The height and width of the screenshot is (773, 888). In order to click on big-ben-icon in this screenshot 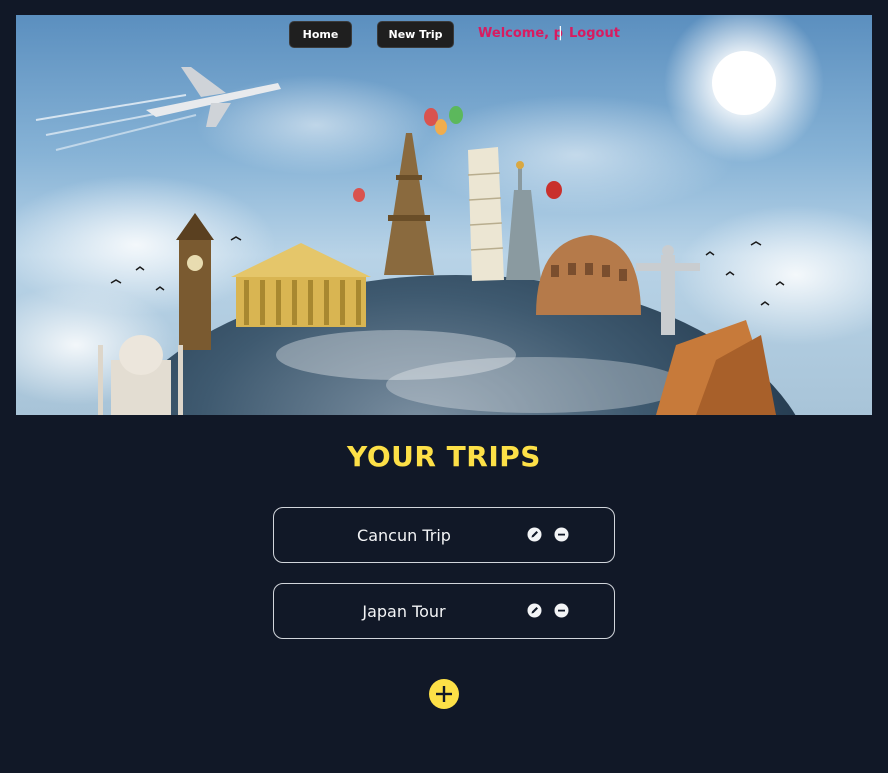, I will do `click(195, 281)`.